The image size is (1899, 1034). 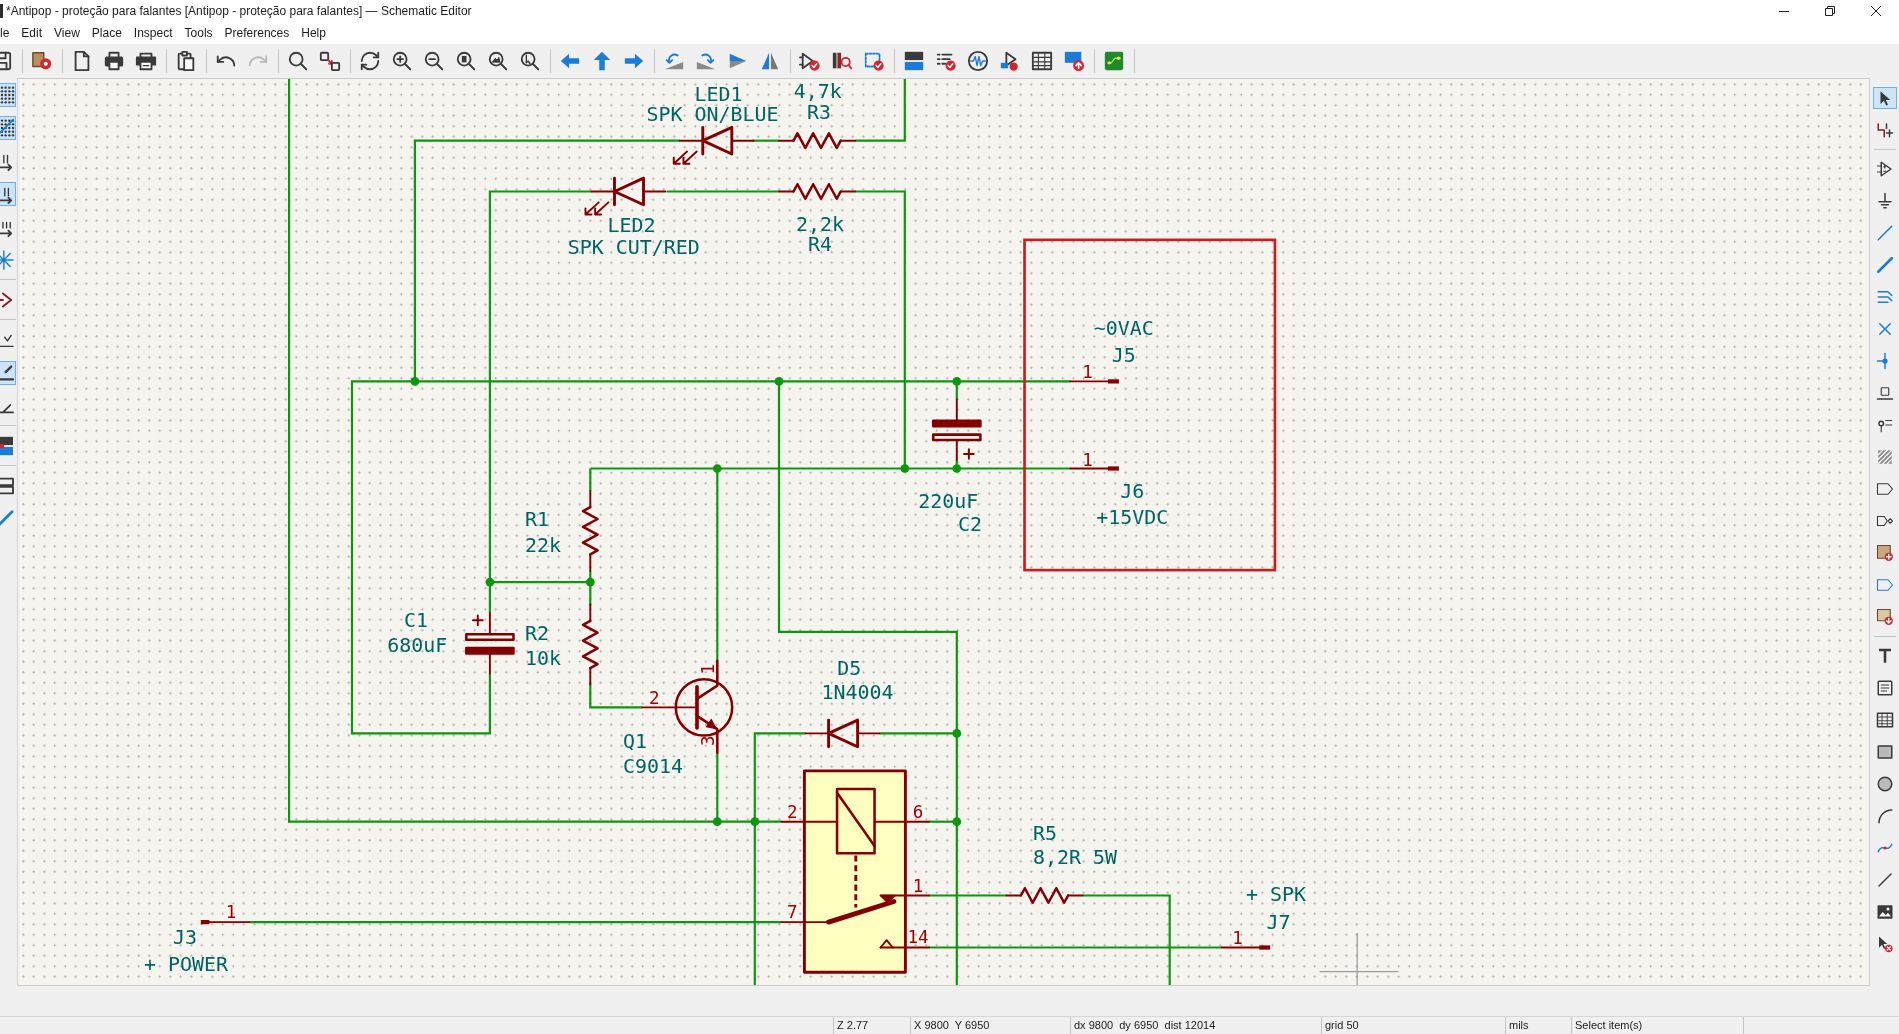 What do you see at coordinates (185, 936) in the screenshot?
I see `reference-label: J3` at bounding box center [185, 936].